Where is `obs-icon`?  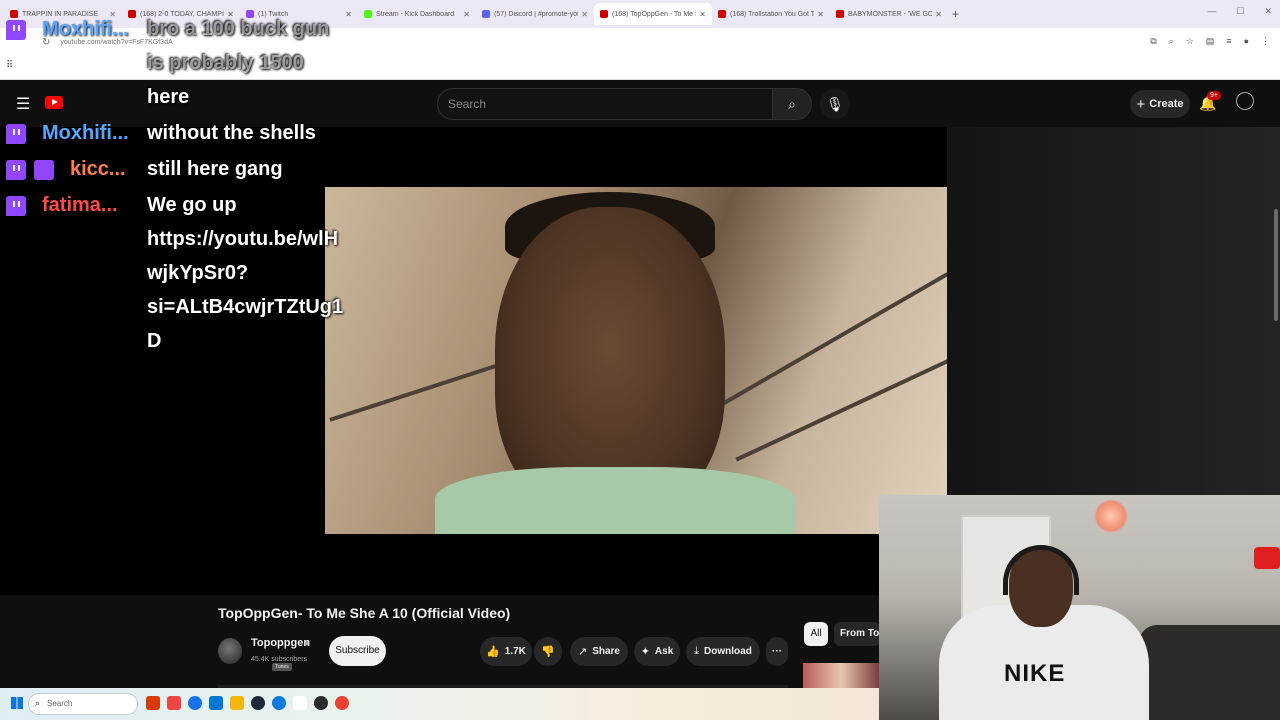 obs-icon is located at coordinates (321, 703).